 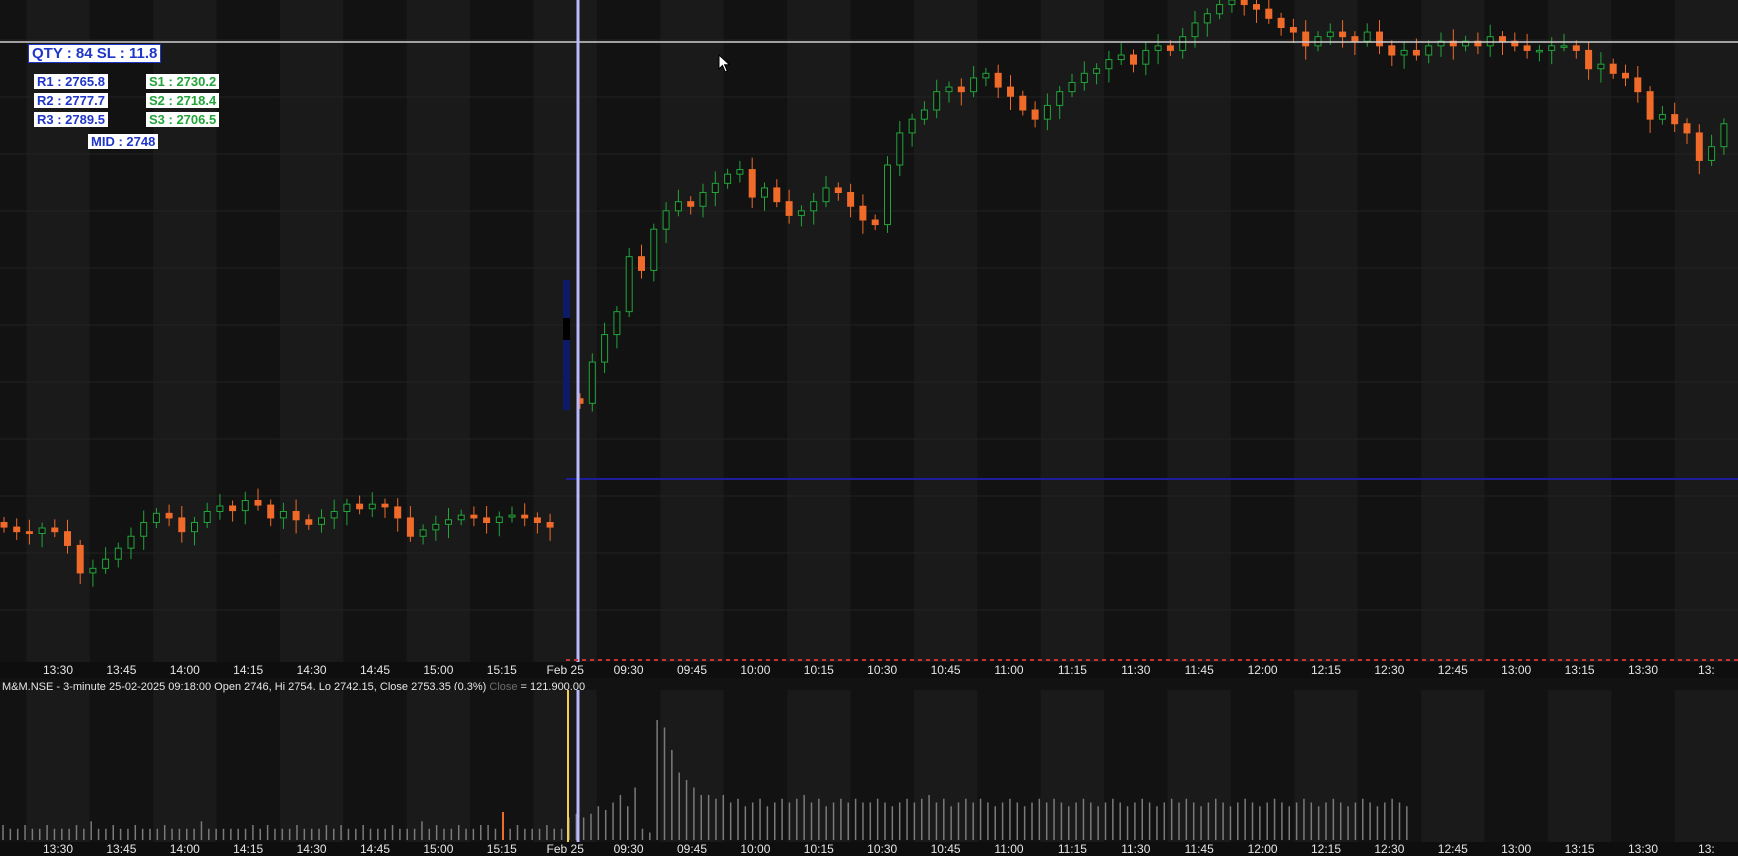 What do you see at coordinates (1072, 849) in the screenshot?
I see `volume-axis-tick-label: 11:15` at bounding box center [1072, 849].